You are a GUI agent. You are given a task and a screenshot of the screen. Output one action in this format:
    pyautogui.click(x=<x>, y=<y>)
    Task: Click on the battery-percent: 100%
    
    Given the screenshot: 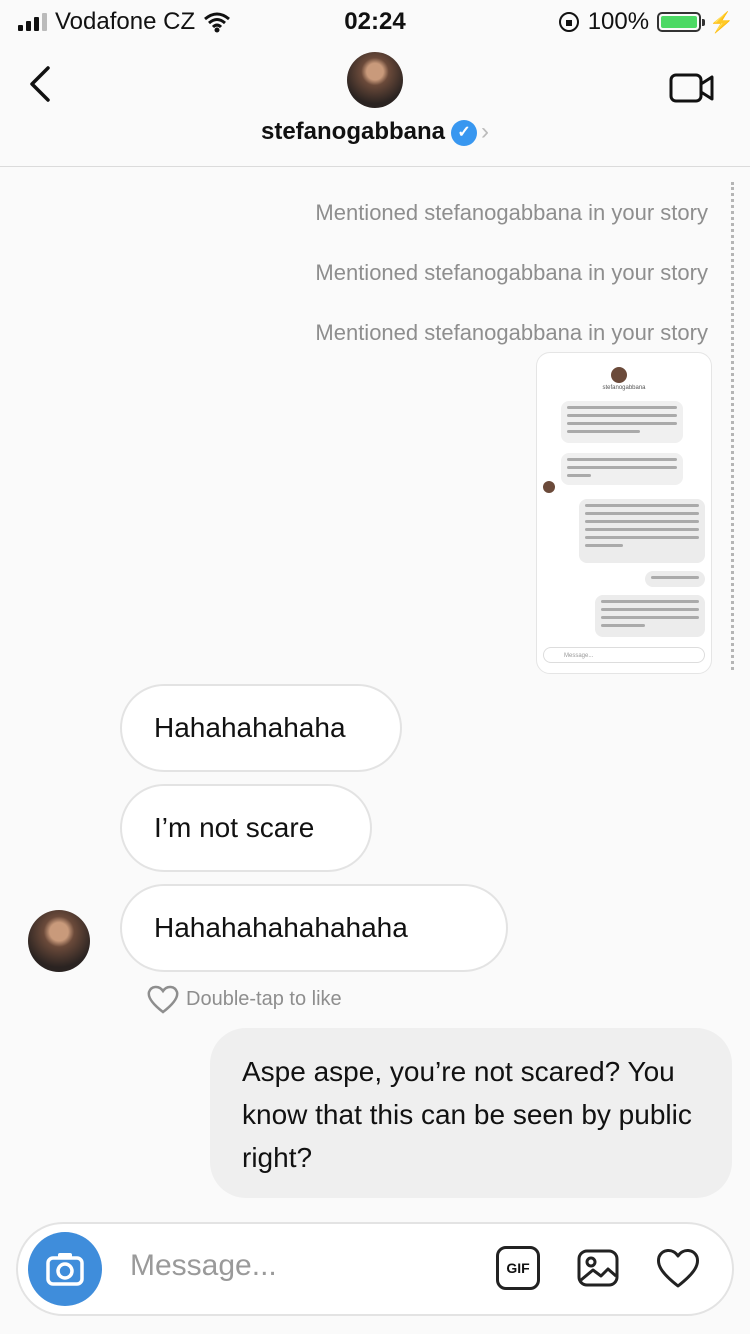 What is the action you would take?
    pyautogui.click(x=618, y=21)
    